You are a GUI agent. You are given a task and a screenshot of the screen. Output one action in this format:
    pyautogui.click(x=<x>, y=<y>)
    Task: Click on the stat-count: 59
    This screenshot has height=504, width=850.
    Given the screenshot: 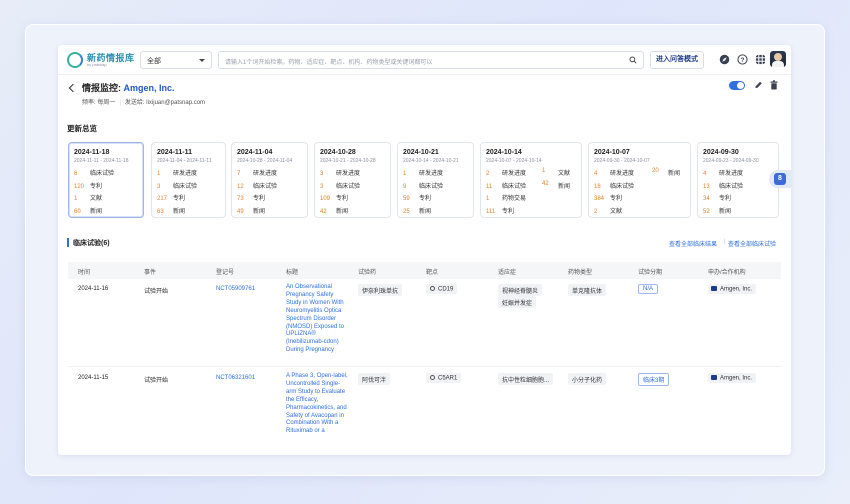 What is the action you would take?
    pyautogui.click(x=406, y=199)
    